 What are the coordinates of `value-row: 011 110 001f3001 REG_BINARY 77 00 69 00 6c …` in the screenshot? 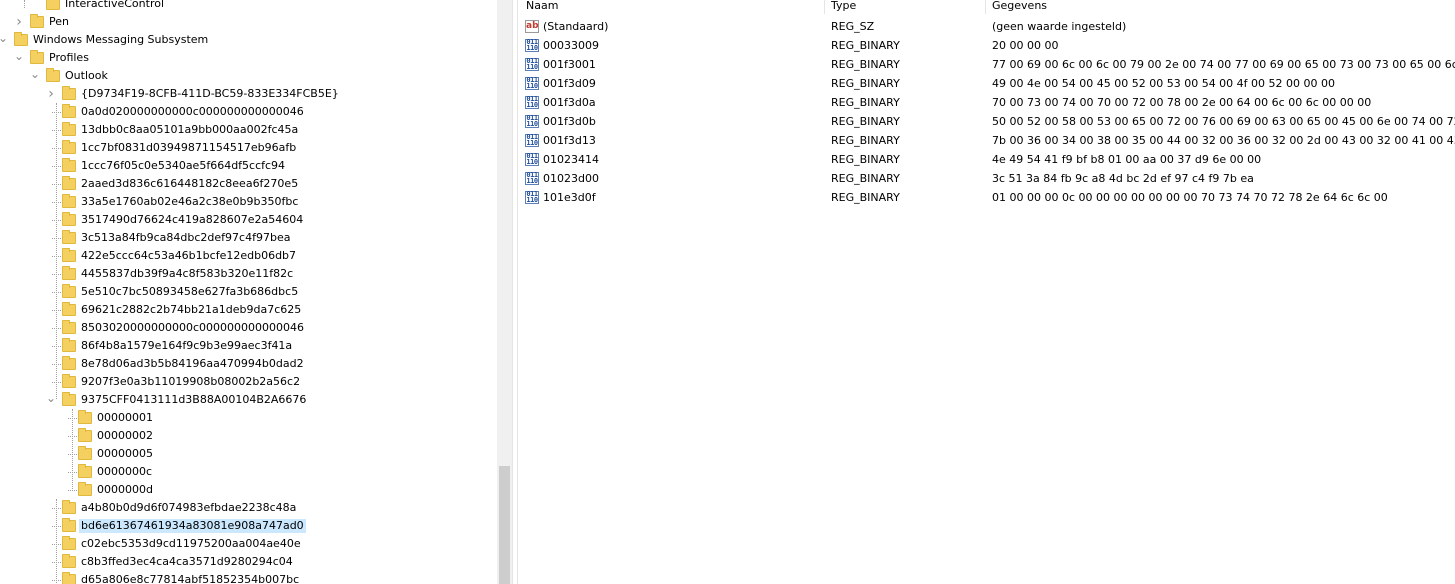 It's located at (986, 64).